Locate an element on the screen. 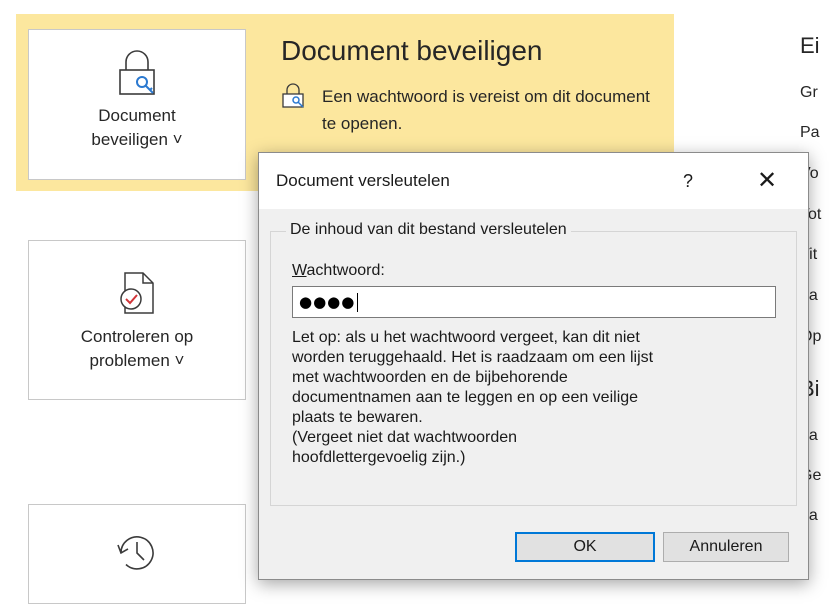 Image resolution: width=832 pixels, height=604 pixels. password-value: ●●●● is located at coordinates (327, 302).